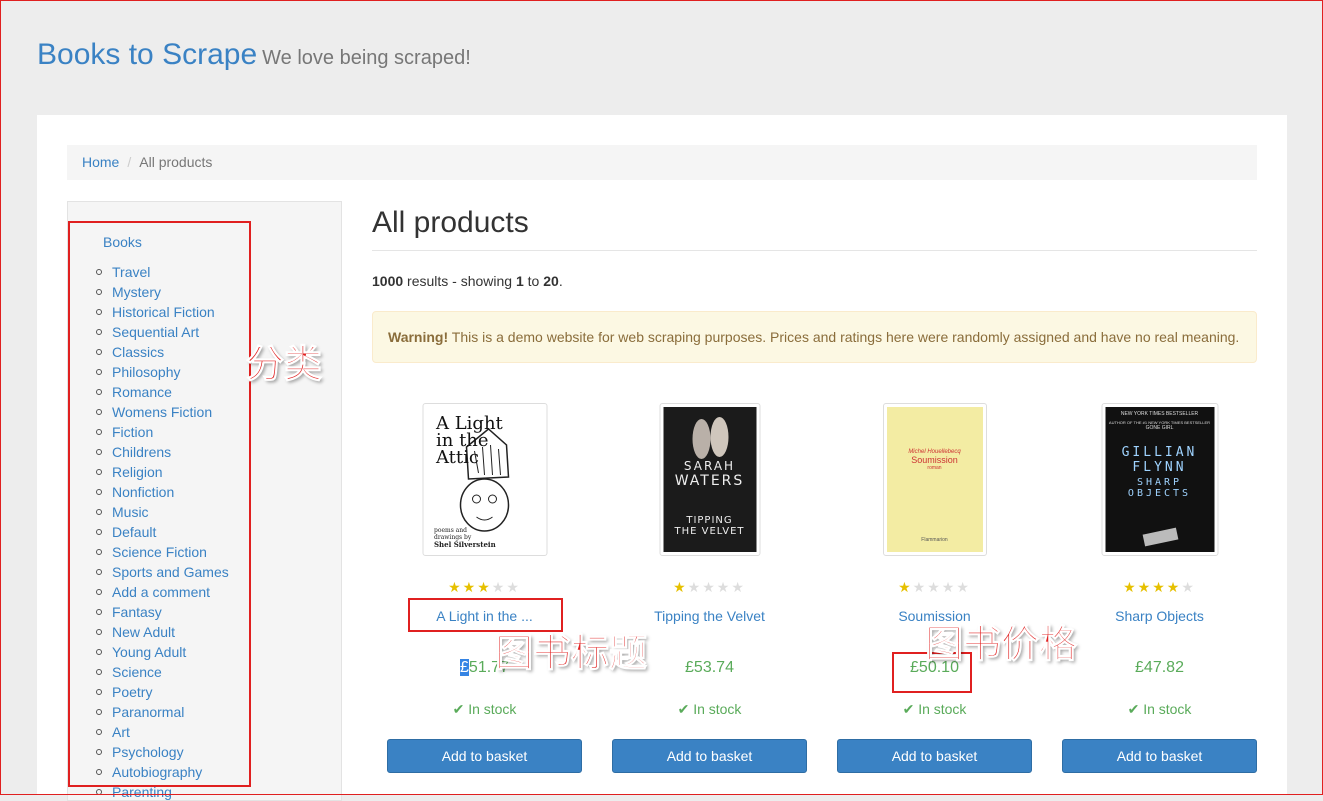 The image size is (1323, 801). I want to click on brand-link: Books to Scrape, so click(147, 54).